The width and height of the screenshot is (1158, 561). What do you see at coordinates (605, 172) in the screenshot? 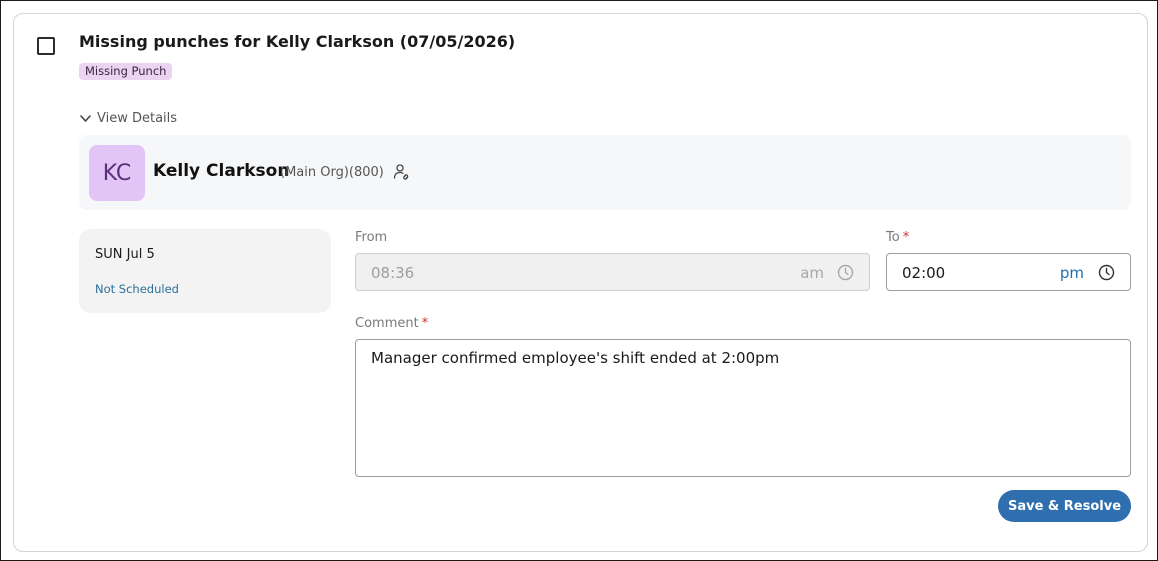
I see `employee-panel: KC Kelly Clarkson (Main Org)(800)` at bounding box center [605, 172].